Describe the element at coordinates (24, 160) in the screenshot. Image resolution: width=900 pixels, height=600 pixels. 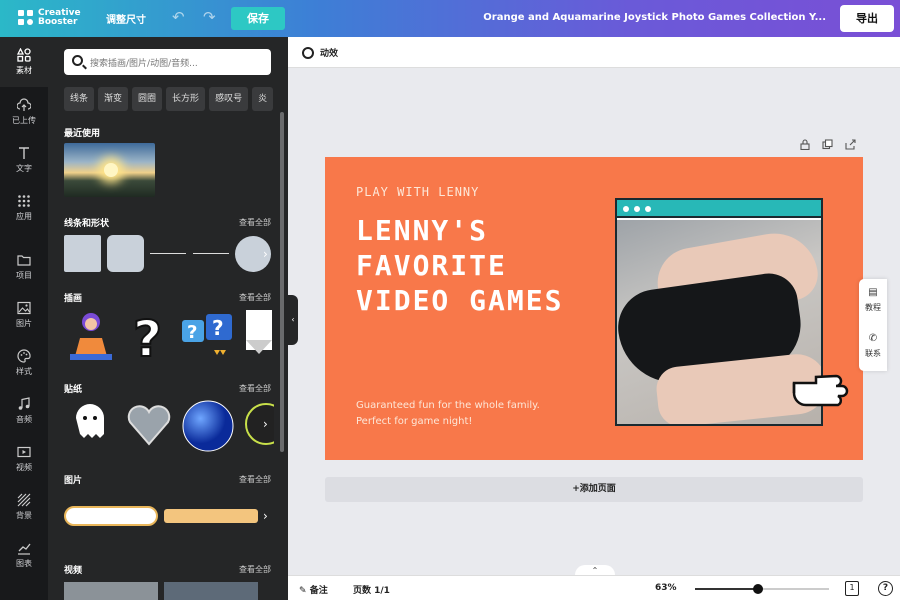
I see `rail-item-text: 文字` at that location.